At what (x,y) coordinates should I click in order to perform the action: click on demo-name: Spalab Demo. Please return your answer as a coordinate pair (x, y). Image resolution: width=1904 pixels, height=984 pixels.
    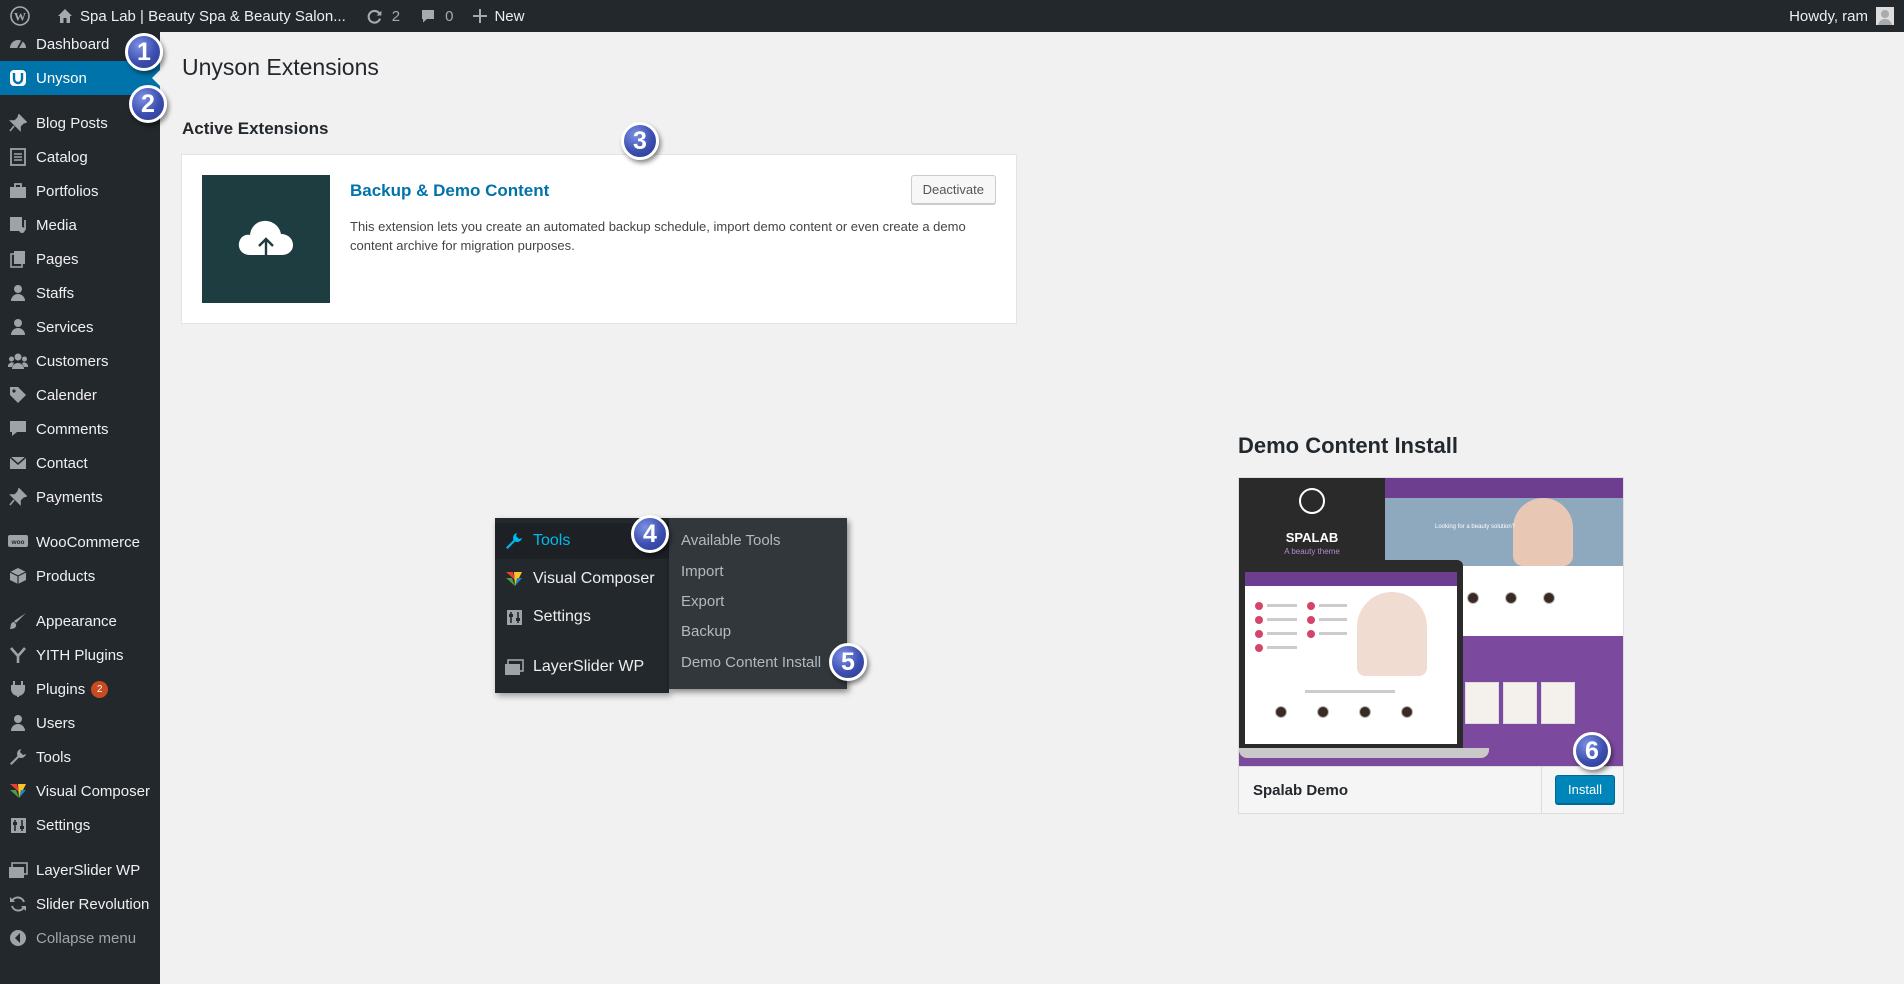
    Looking at the image, I should click on (1301, 790).